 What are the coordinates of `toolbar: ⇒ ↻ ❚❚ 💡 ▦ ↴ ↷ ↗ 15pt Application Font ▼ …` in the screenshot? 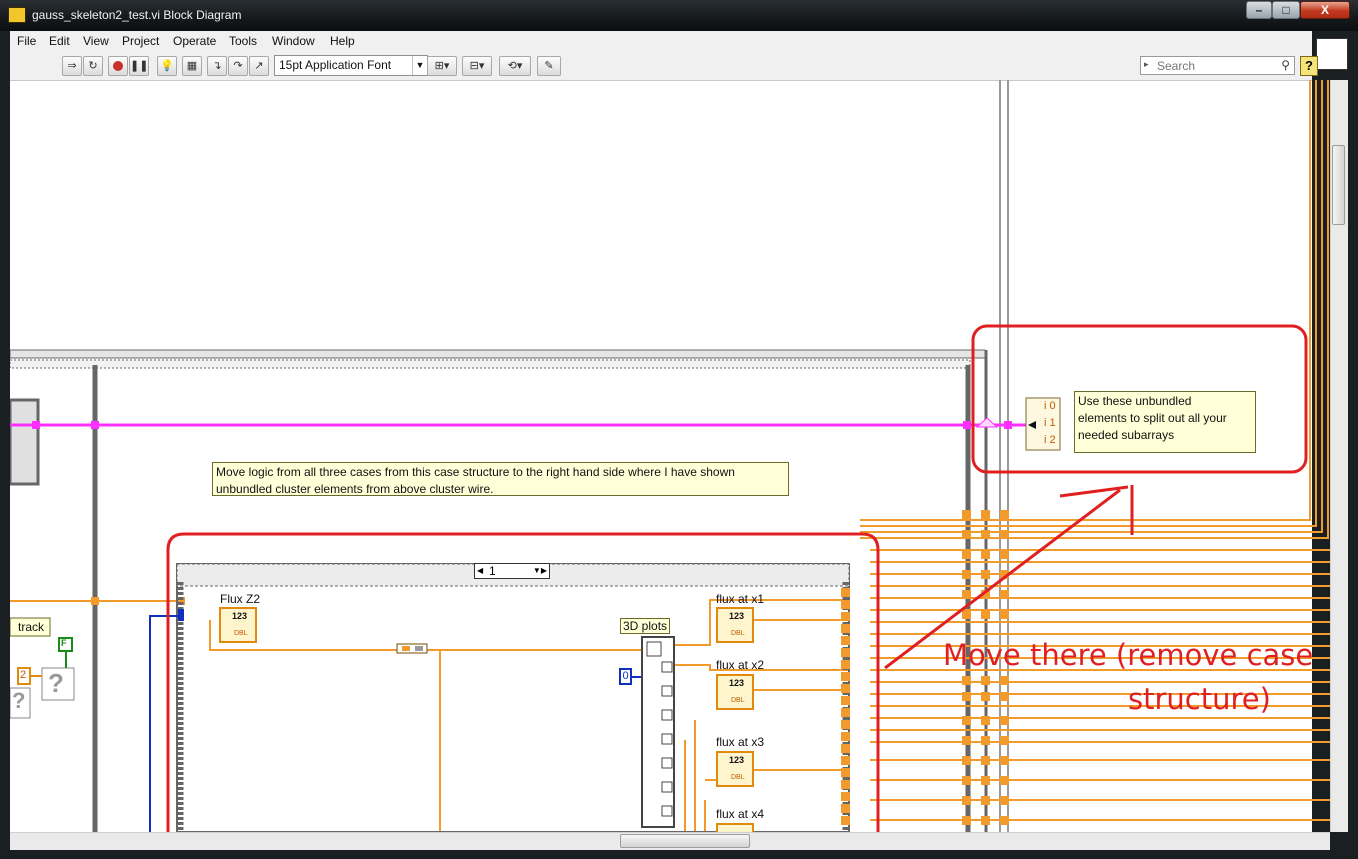 It's located at (664, 66).